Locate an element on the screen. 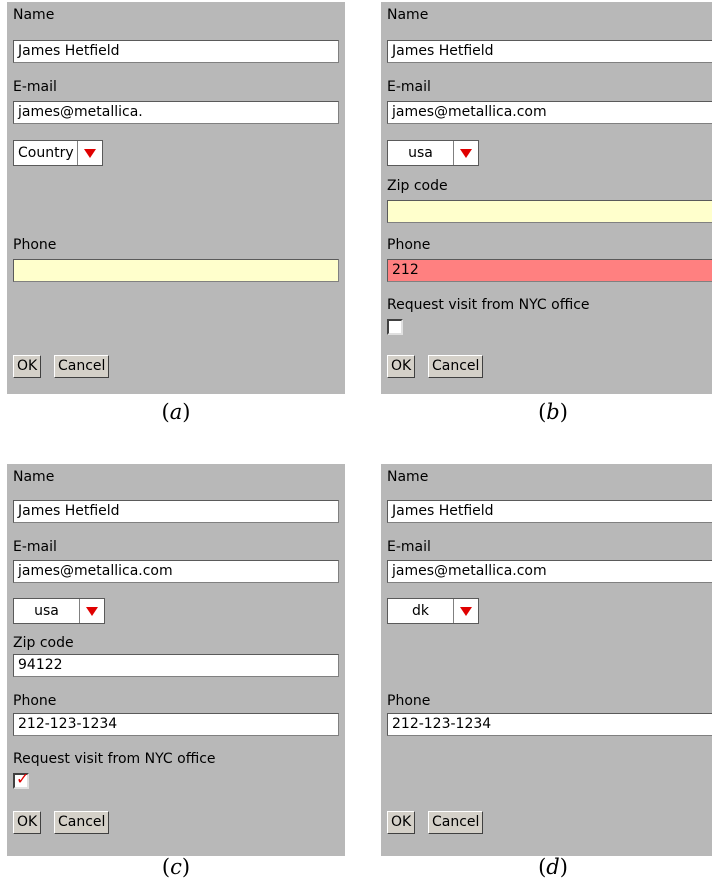  caption-d: d is located at coordinates (553, 867).